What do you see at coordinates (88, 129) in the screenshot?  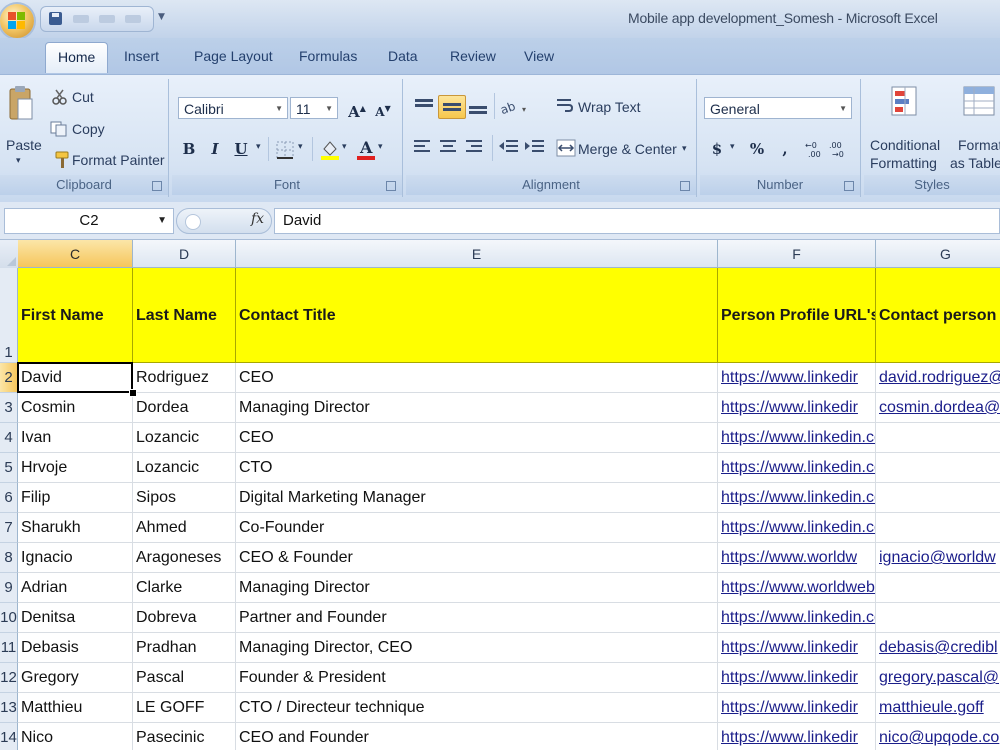 I see `copy-button: Copy` at bounding box center [88, 129].